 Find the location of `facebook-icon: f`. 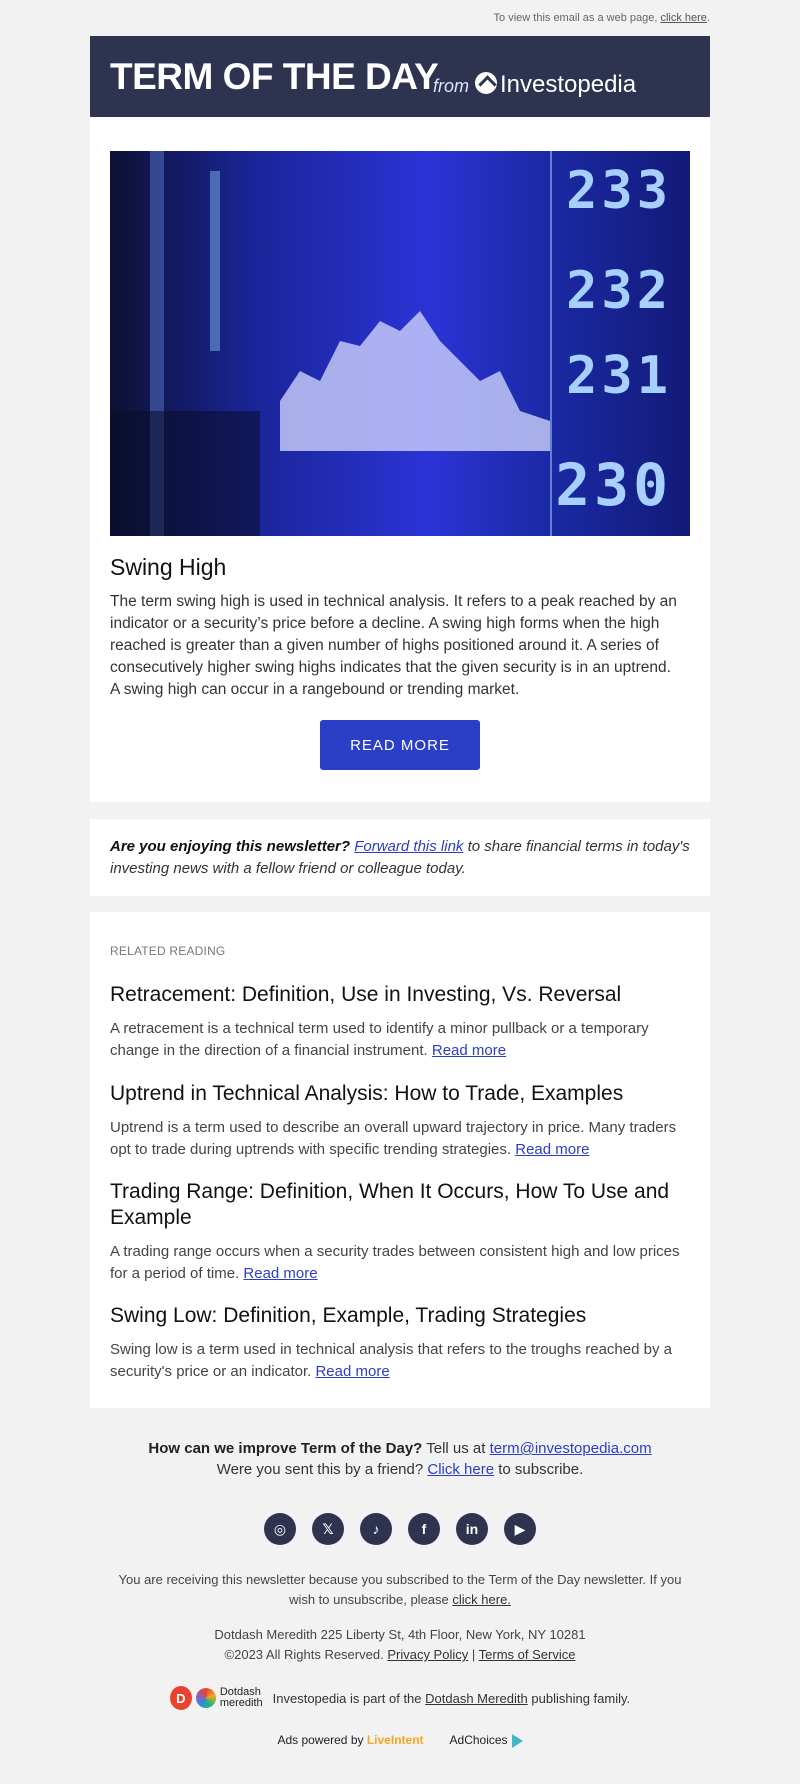

facebook-icon: f is located at coordinates (424, 1529).